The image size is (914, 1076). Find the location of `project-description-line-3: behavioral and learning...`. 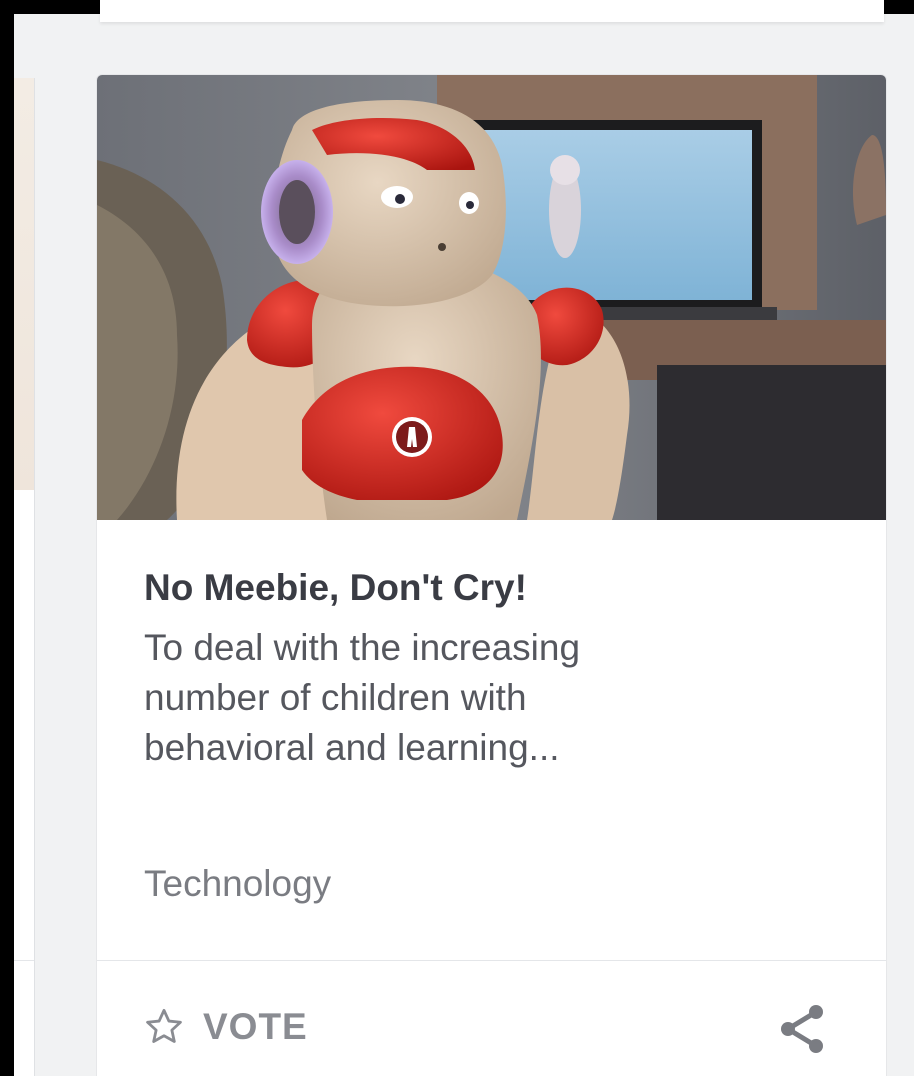

project-description-line-3: behavioral and learning... is located at coordinates (352, 747).